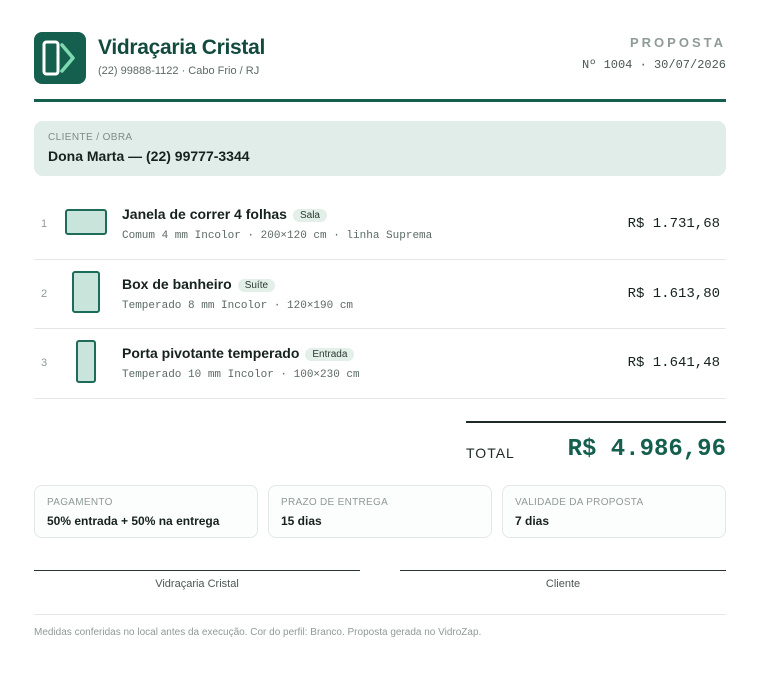 This screenshot has width=760, height=673. Describe the element at coordinates (241, 375) in the screenshot. I see `item-spec: Temperado 10 mm Incolor · 100×230 cm` at that location.